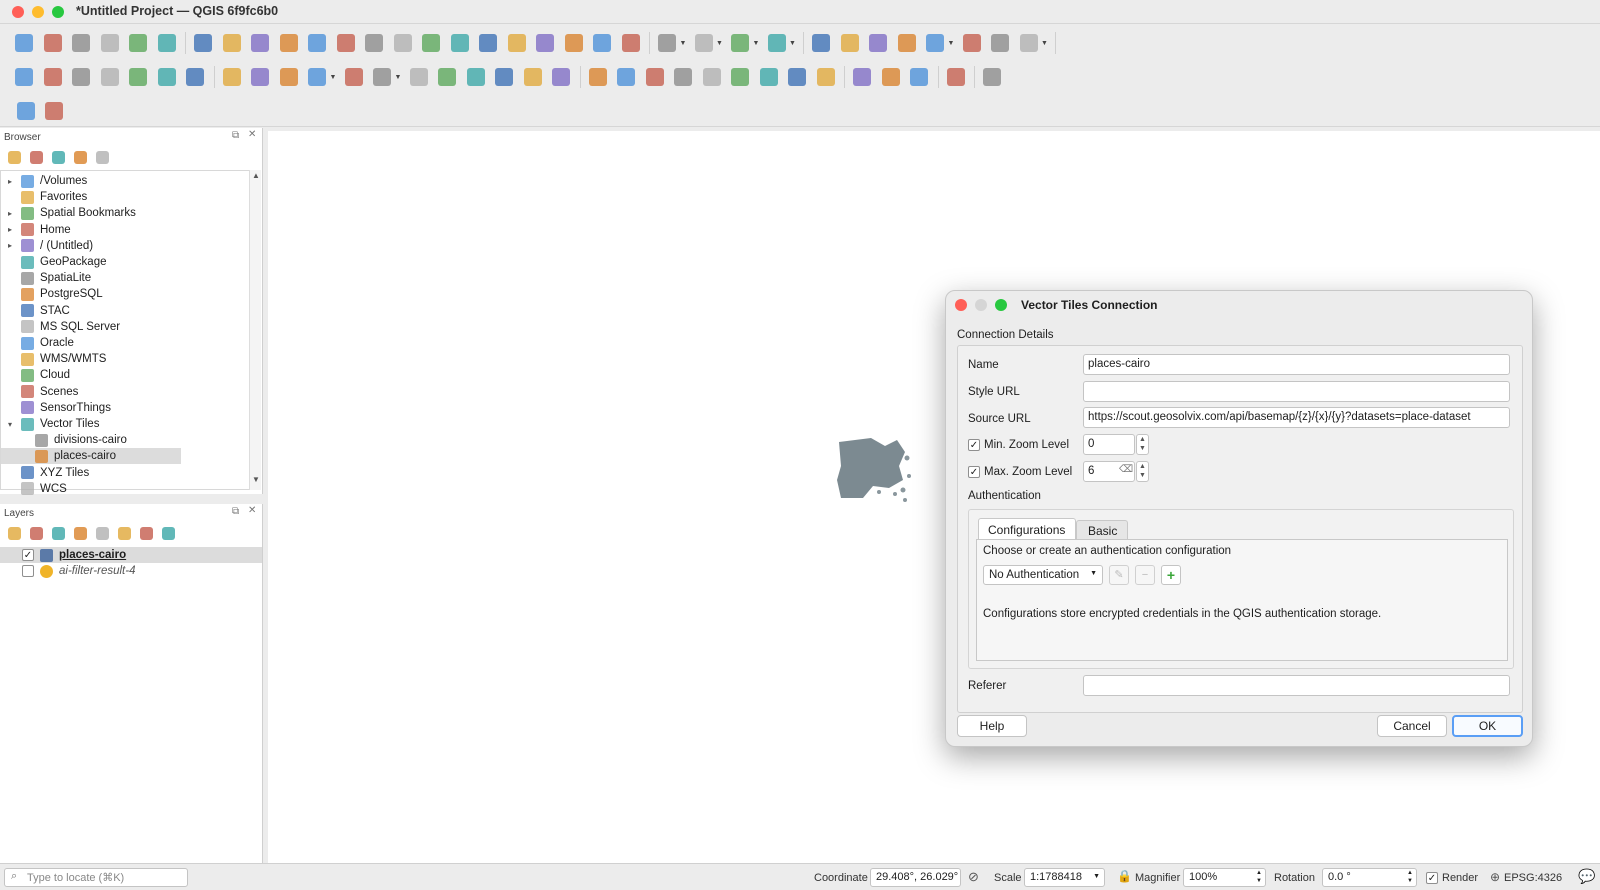 The image size is (1600, 890). What do you see at coordinates (992, 77) in the screenshot?
I see `help-button` at bounding box center [992, 77].